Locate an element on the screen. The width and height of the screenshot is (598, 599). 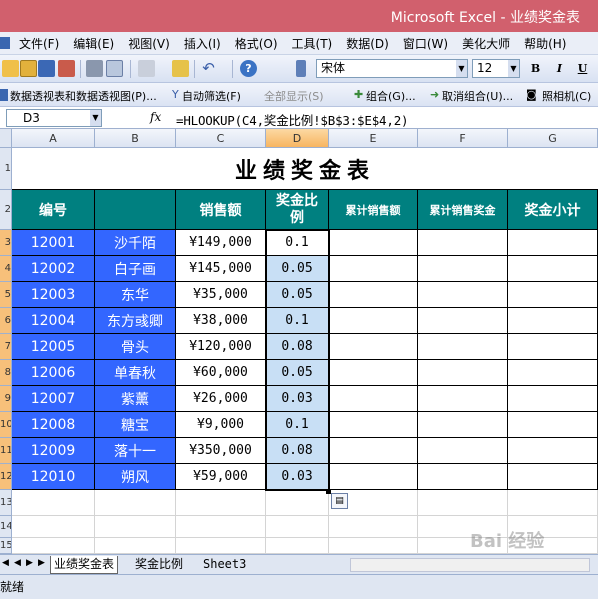
row-header: 14 is located at coordinates (6, 527).